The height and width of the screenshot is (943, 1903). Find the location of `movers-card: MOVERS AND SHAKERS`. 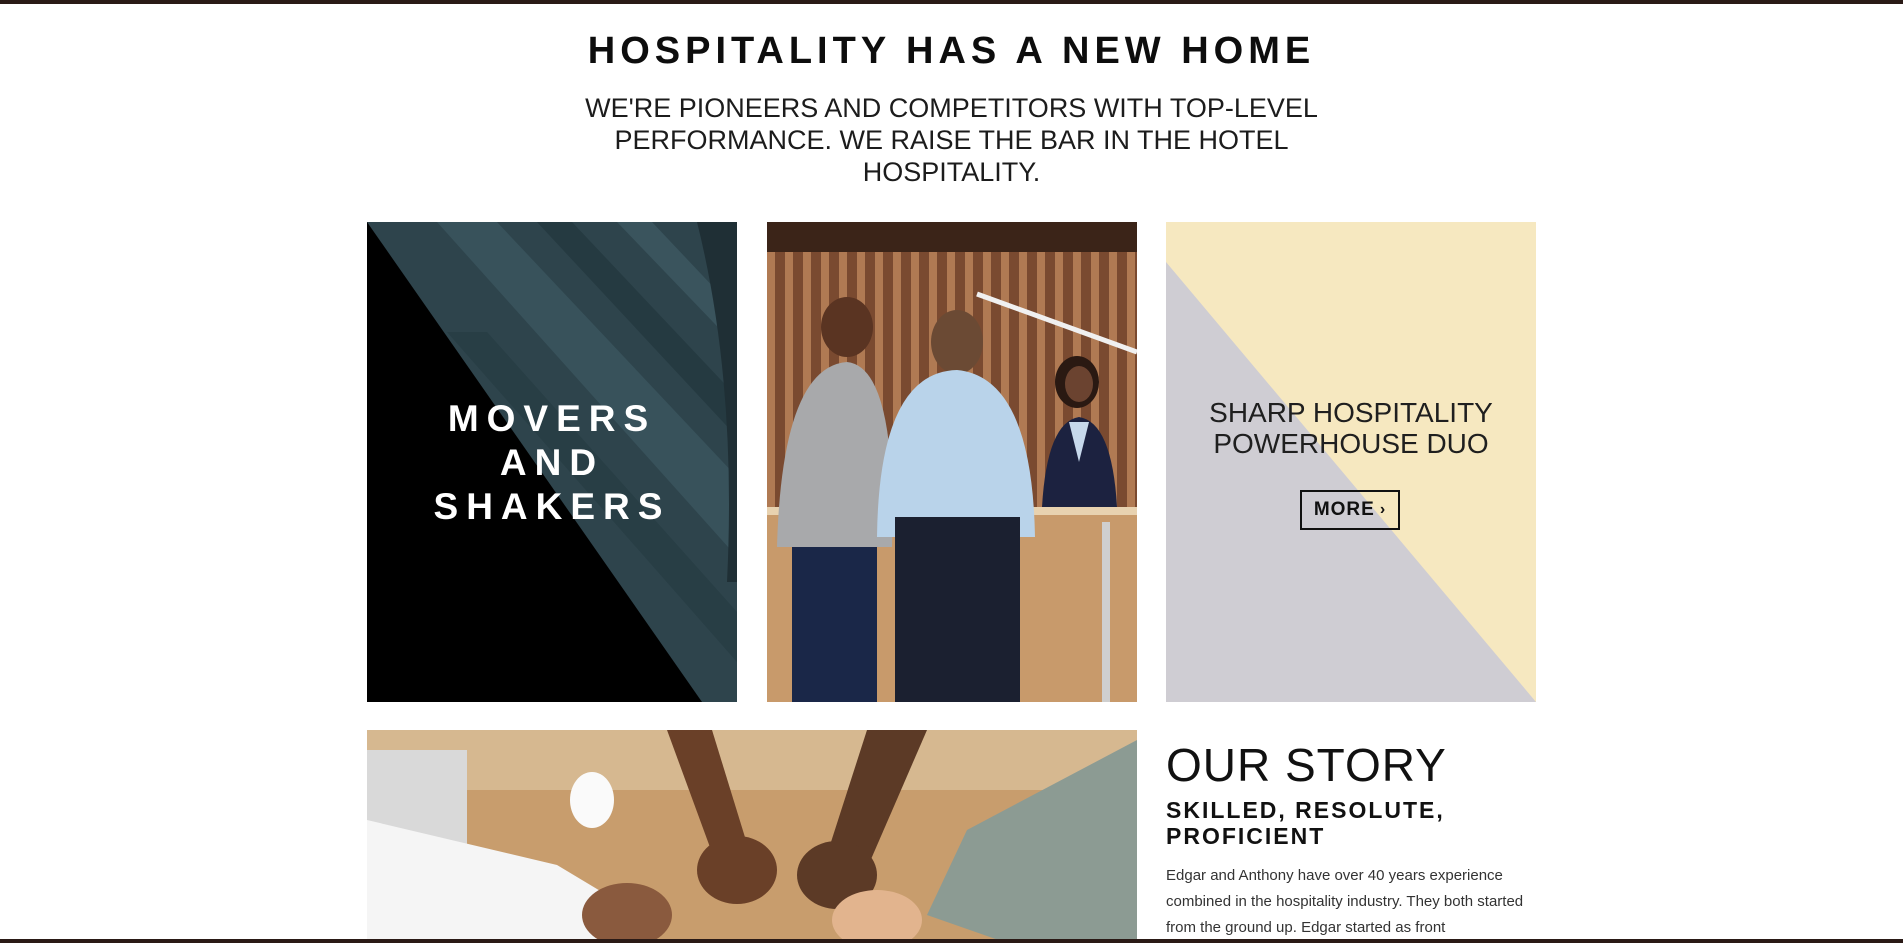

movers-card: MOVERS AND SHAKERS is located at coordinates (552, 462).